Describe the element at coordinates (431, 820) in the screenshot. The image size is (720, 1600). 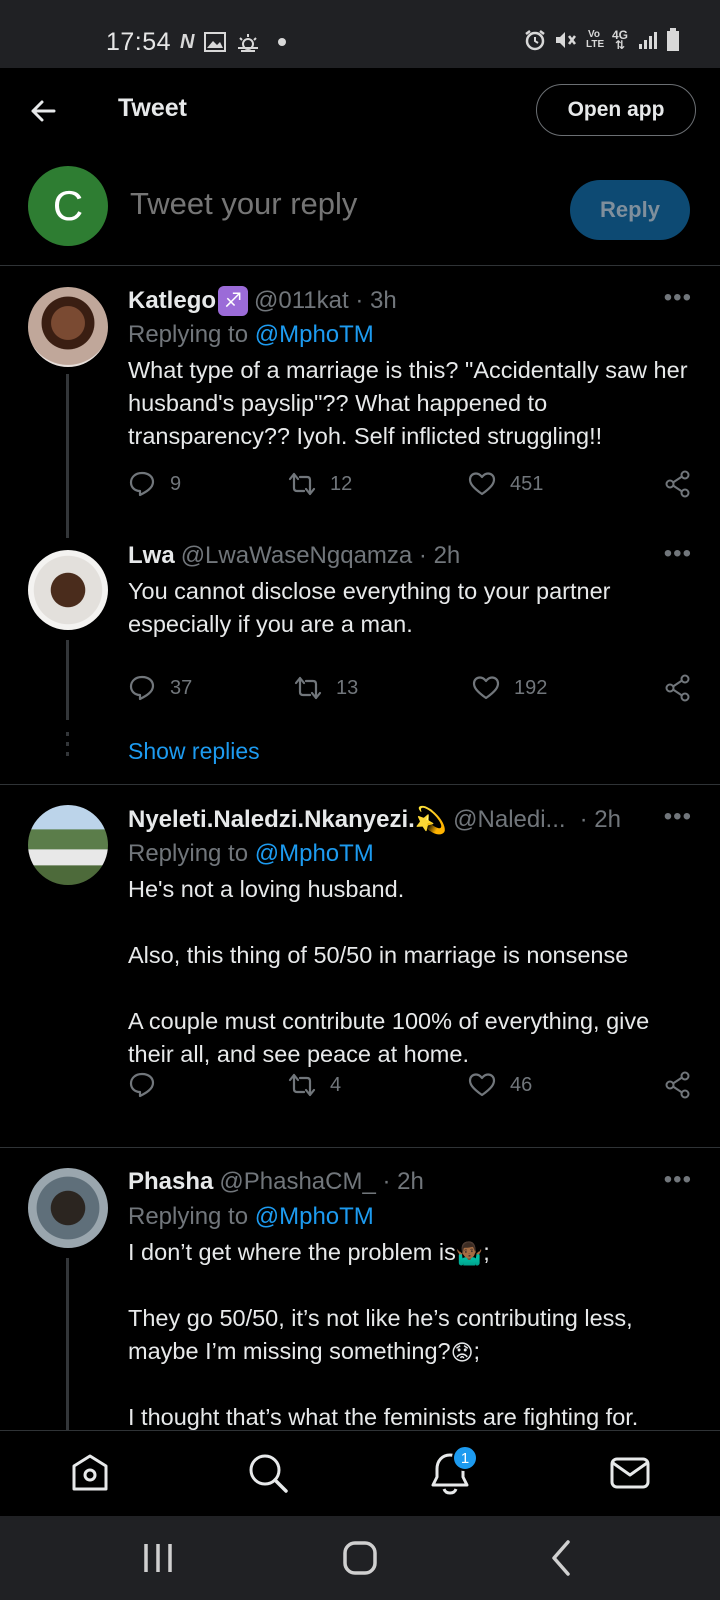
I see `dizzy-emoji: 💫` at that location.